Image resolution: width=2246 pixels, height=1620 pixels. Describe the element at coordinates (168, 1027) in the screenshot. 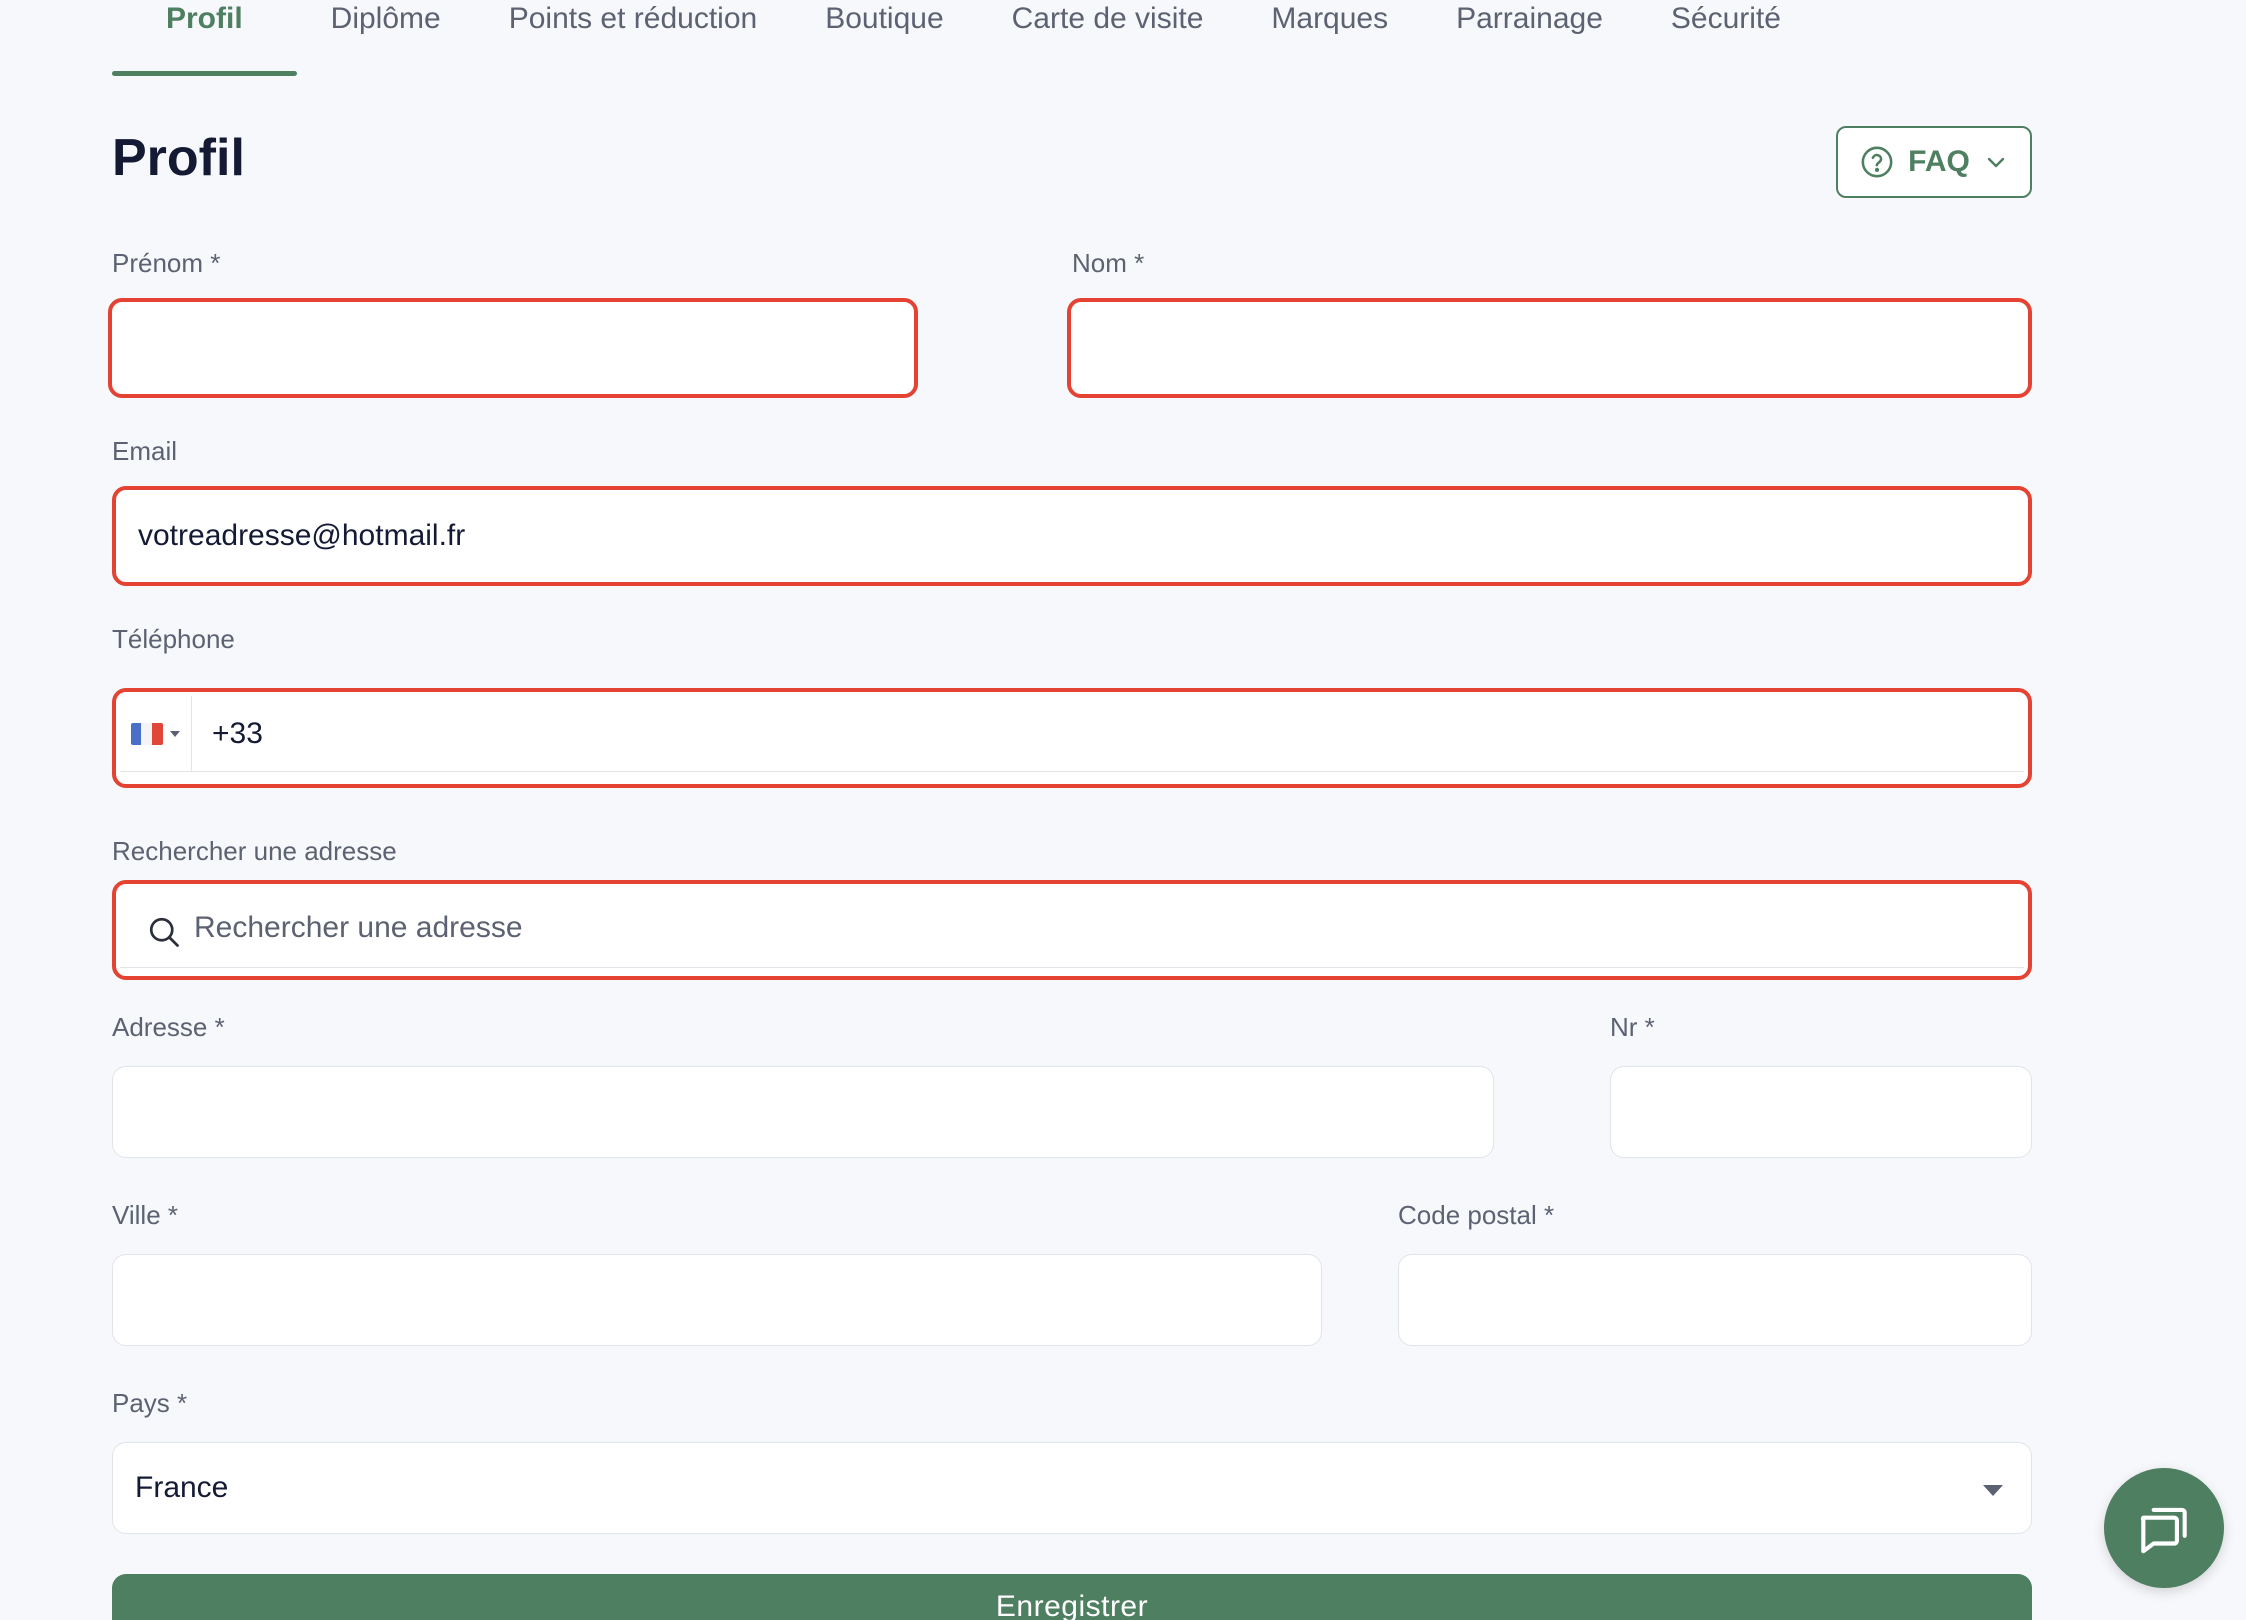

I see `adresse-label: Adresse *` at that location.